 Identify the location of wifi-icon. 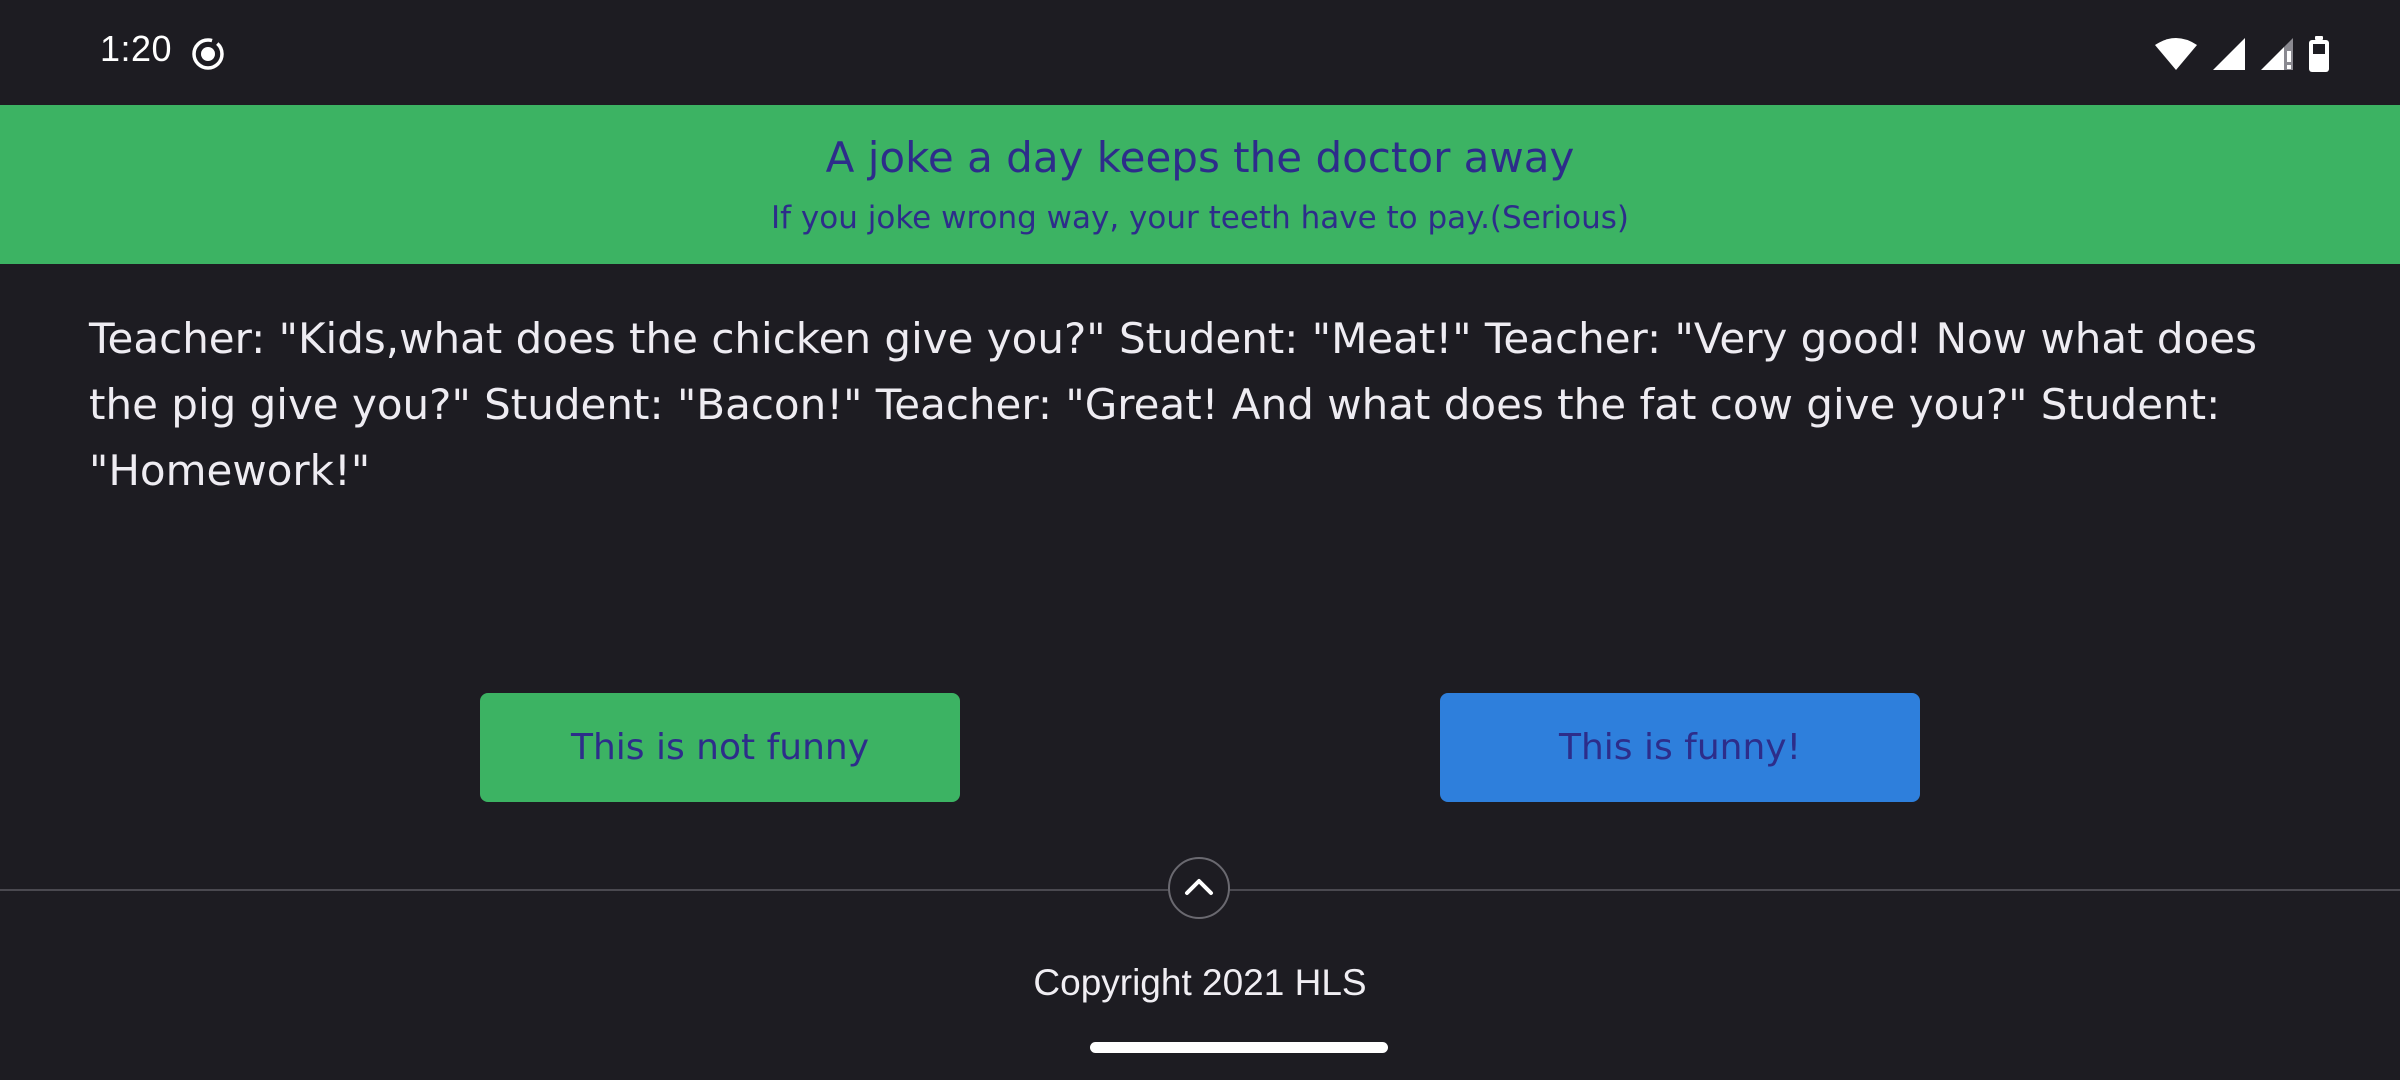
(2176, 54).